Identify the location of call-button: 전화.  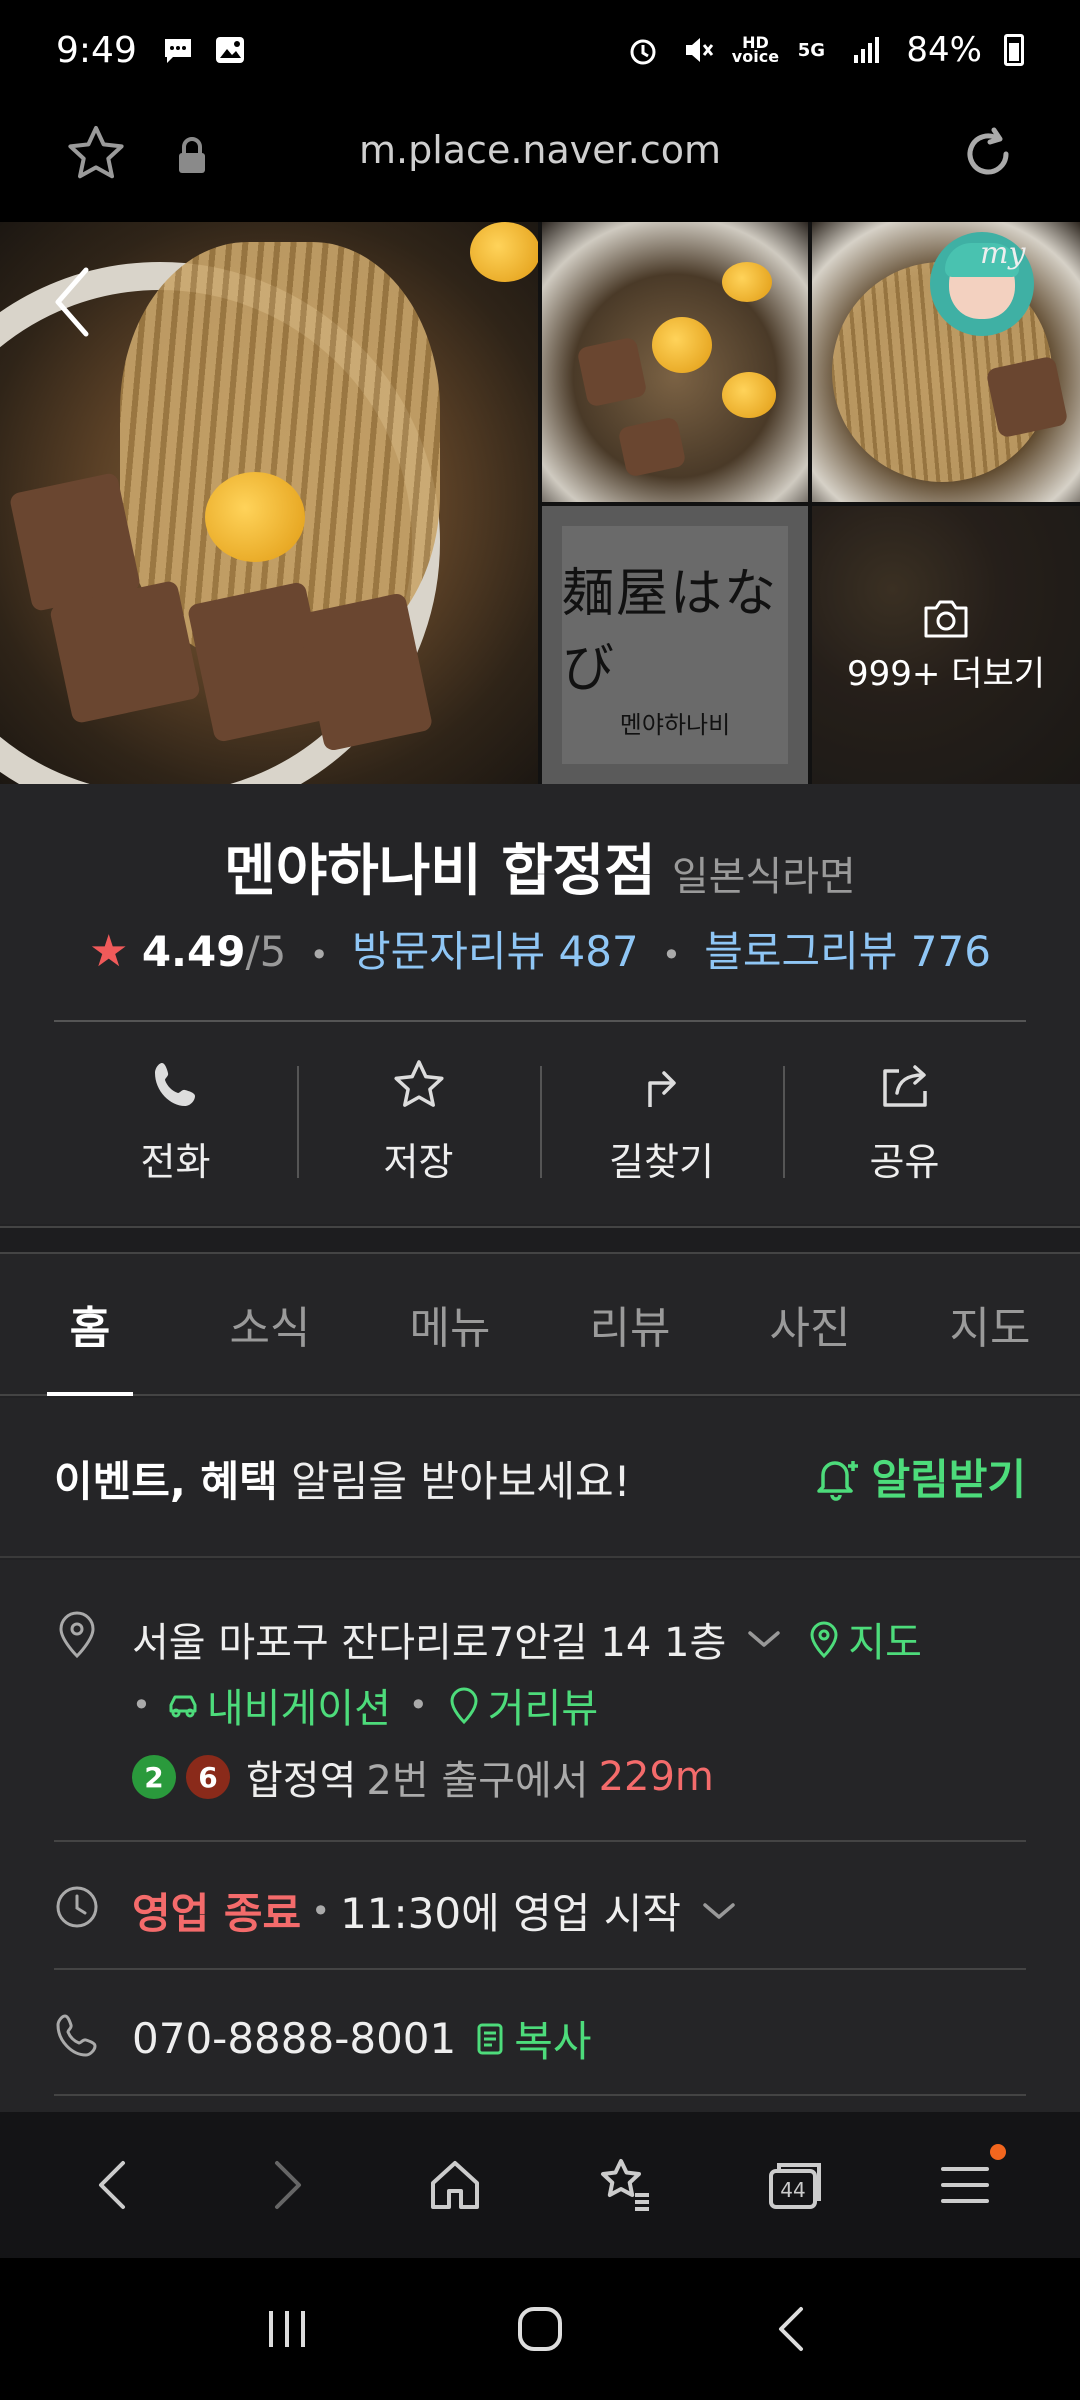
(175, 1121).